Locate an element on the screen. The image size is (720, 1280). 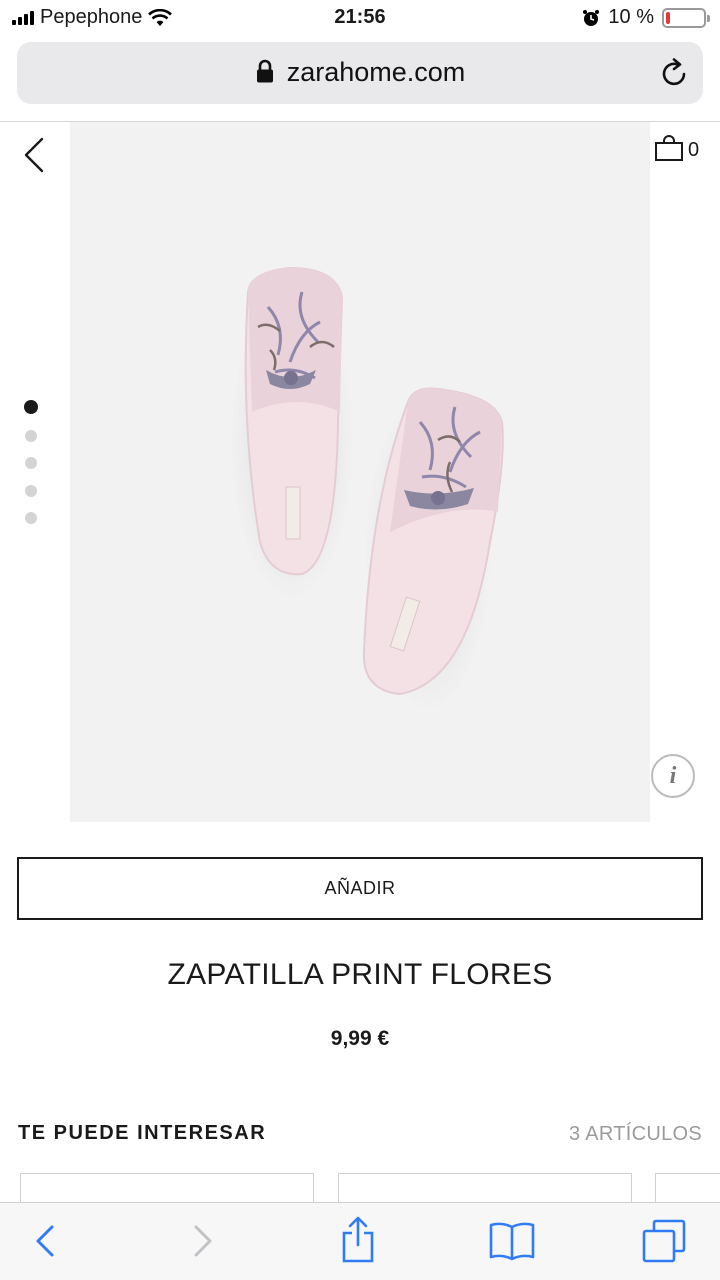
slippers-image is located at coordinates (367, 489).